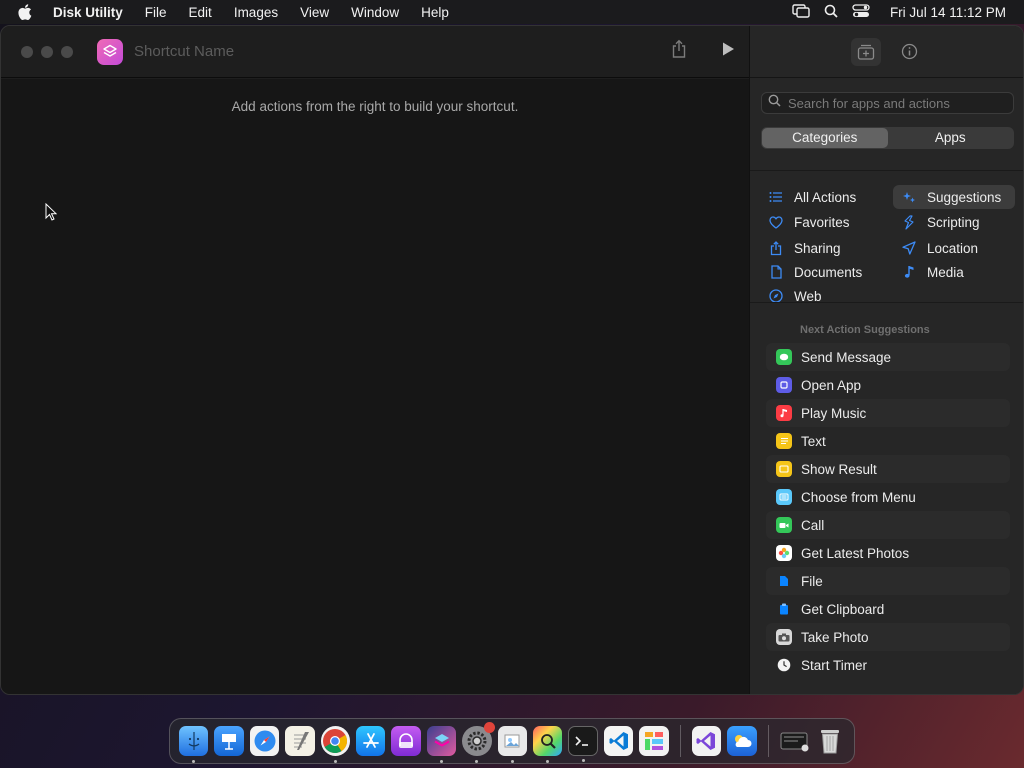  I want to click on action-label: File, so click(812, 581).